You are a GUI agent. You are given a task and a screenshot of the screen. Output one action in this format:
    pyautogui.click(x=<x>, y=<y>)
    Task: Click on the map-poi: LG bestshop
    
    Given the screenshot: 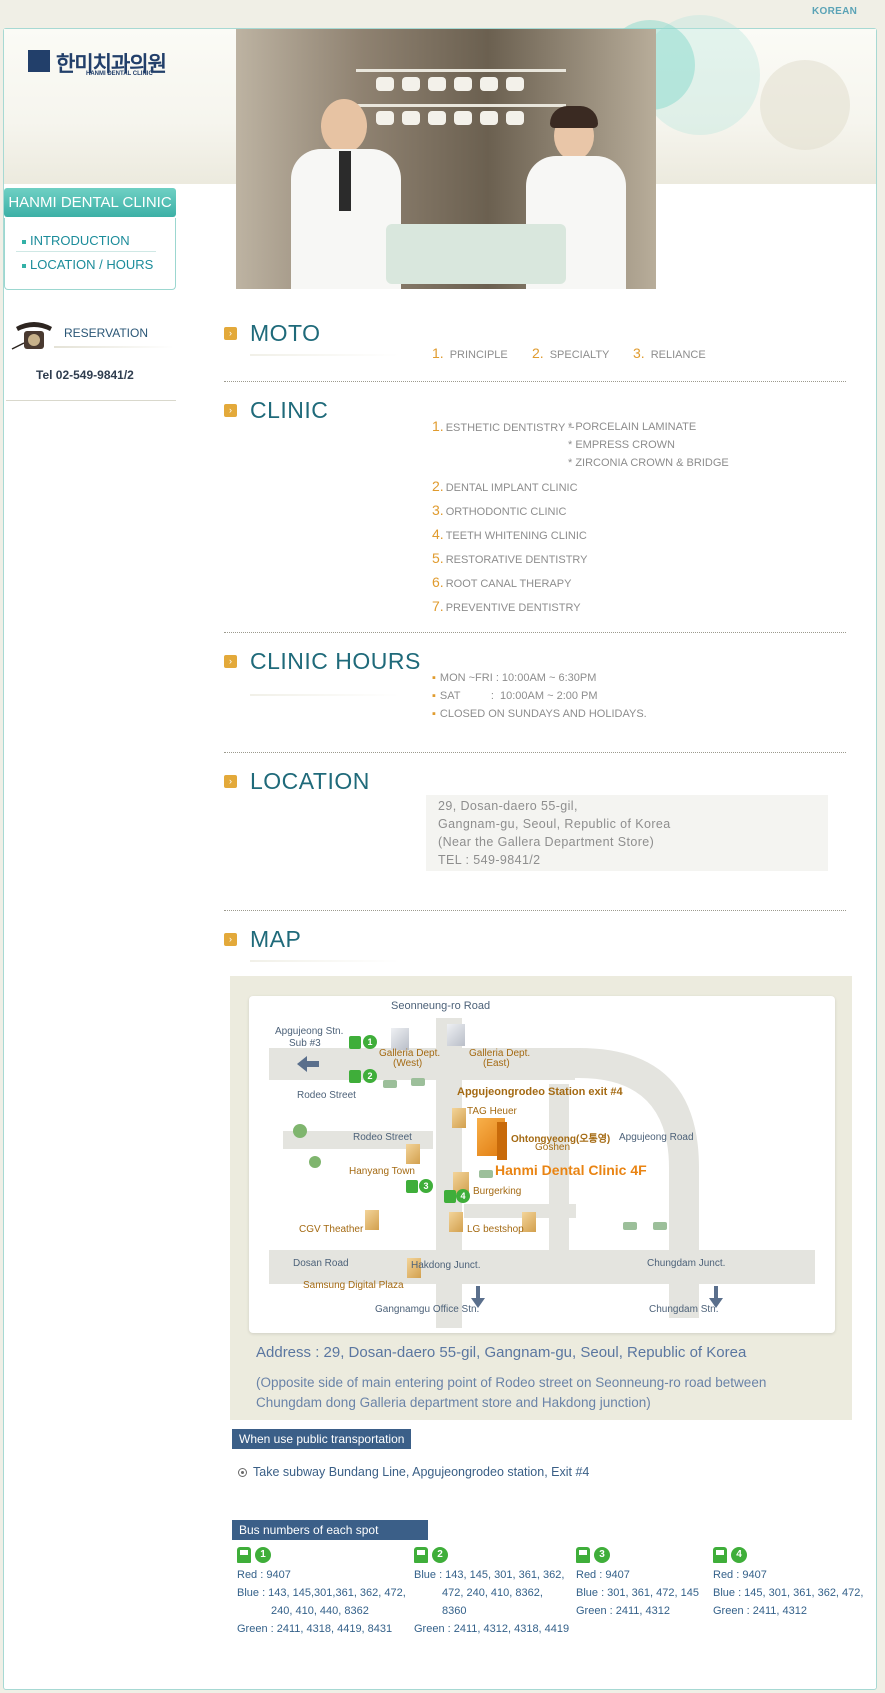 What is the action you would take?
    pyautogui.click(x=495, y=1229)
    